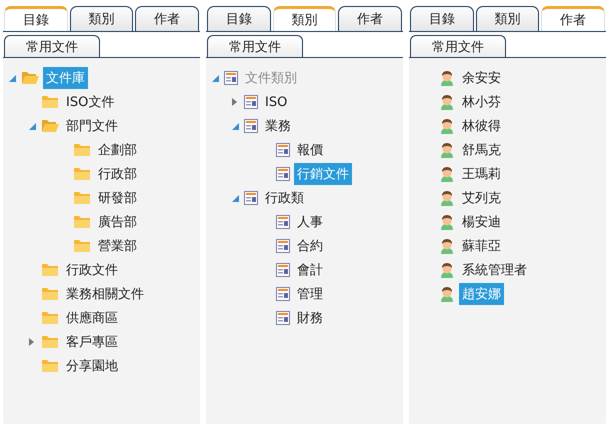 This screenshot has height=428, width=610. What do you see at coordinates (92, 270) in the screenshot?
I see `tree-item: 行政文件` at bounding box center [92, 270].